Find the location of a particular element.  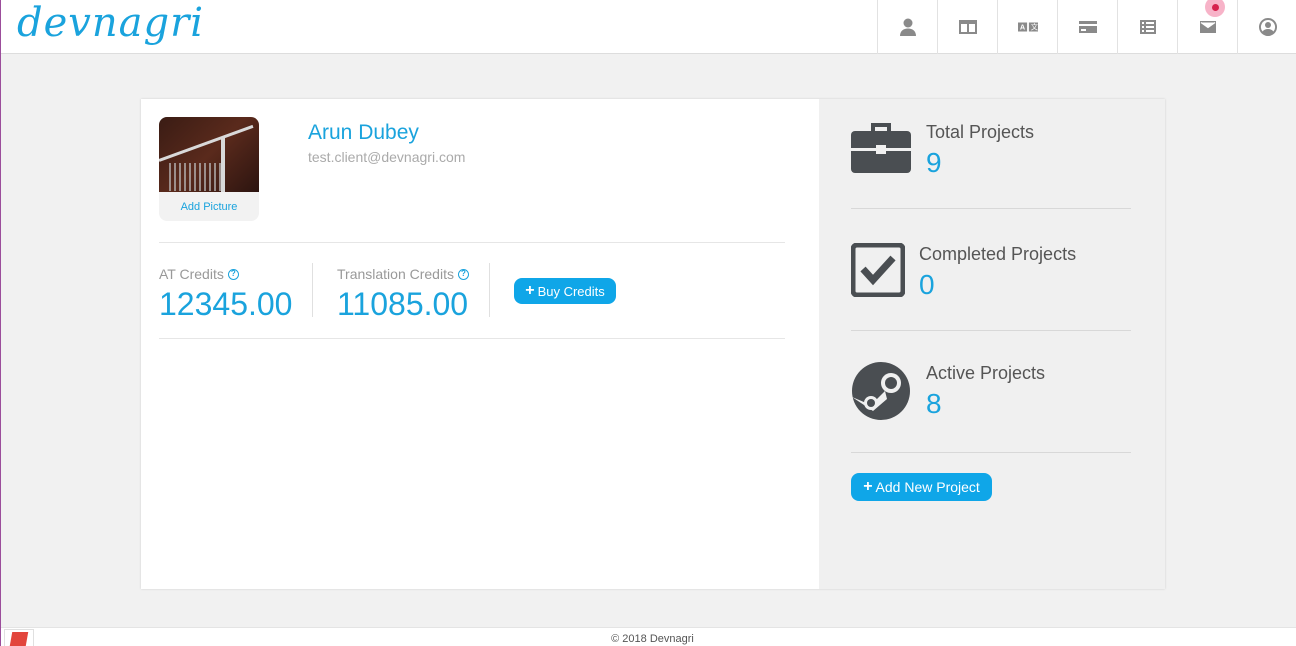

briefcase-icon is located at coordinates (881, 148).